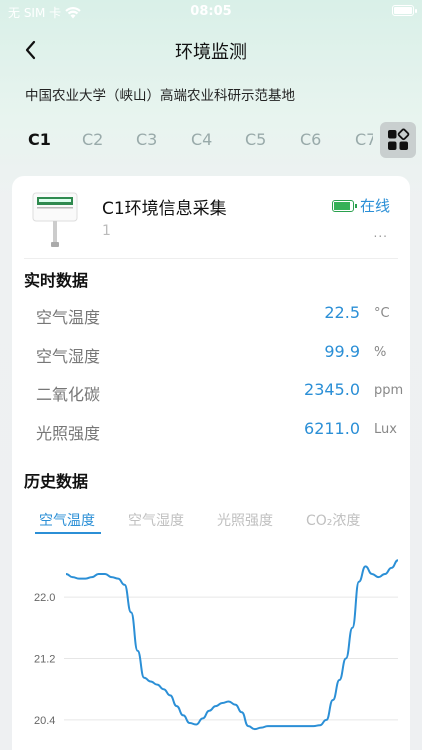  I want to click on page-title: 环境监测, so click(211, 52).